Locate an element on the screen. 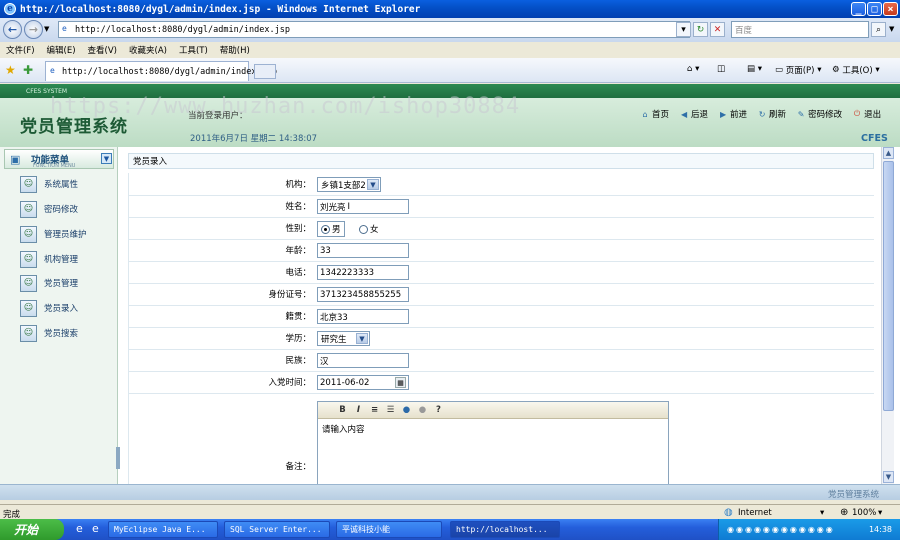 Image resolution: width=900 pixels, height=540 pixels. password-link: ✎ 密码修改 is located at coordinates (819, 114).